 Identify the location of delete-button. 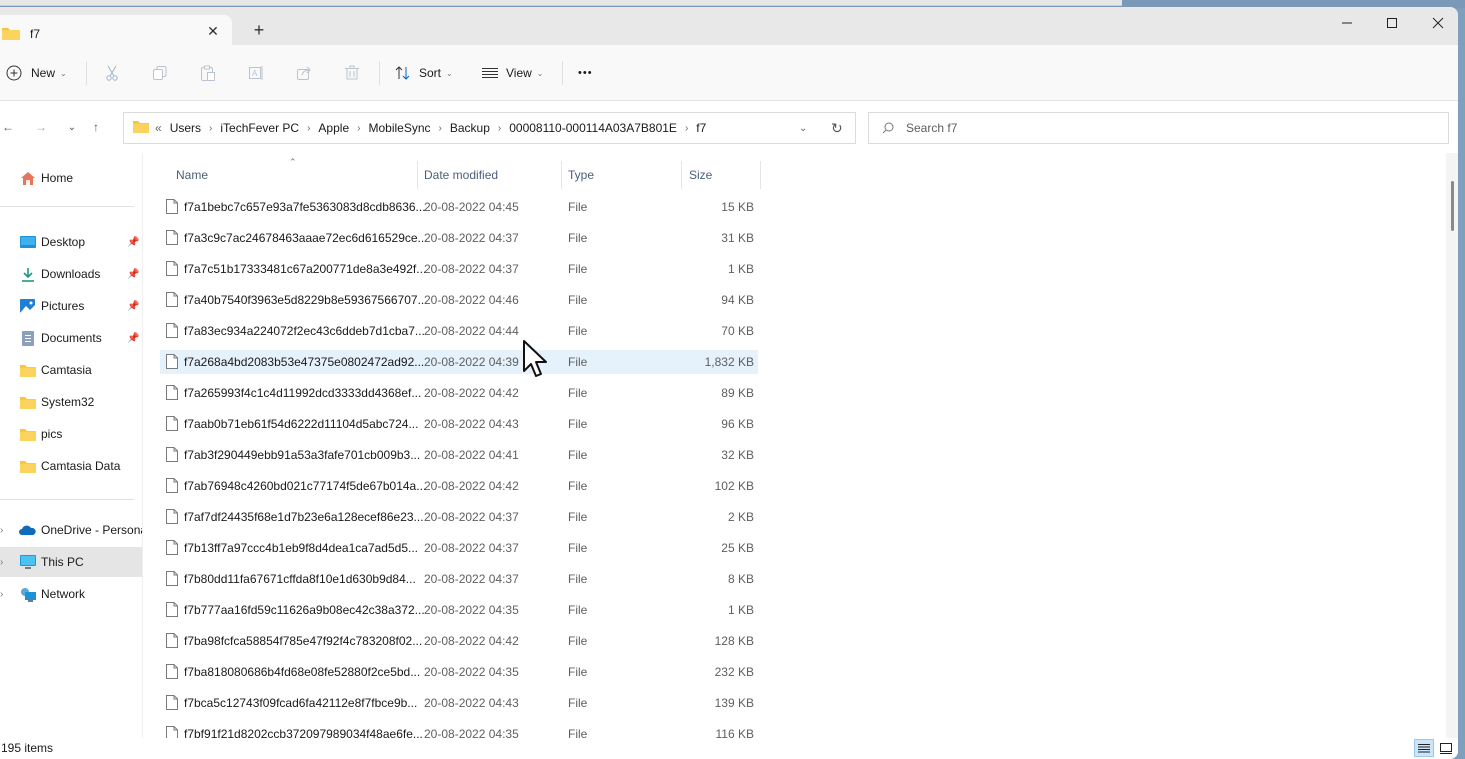
(352, 73).